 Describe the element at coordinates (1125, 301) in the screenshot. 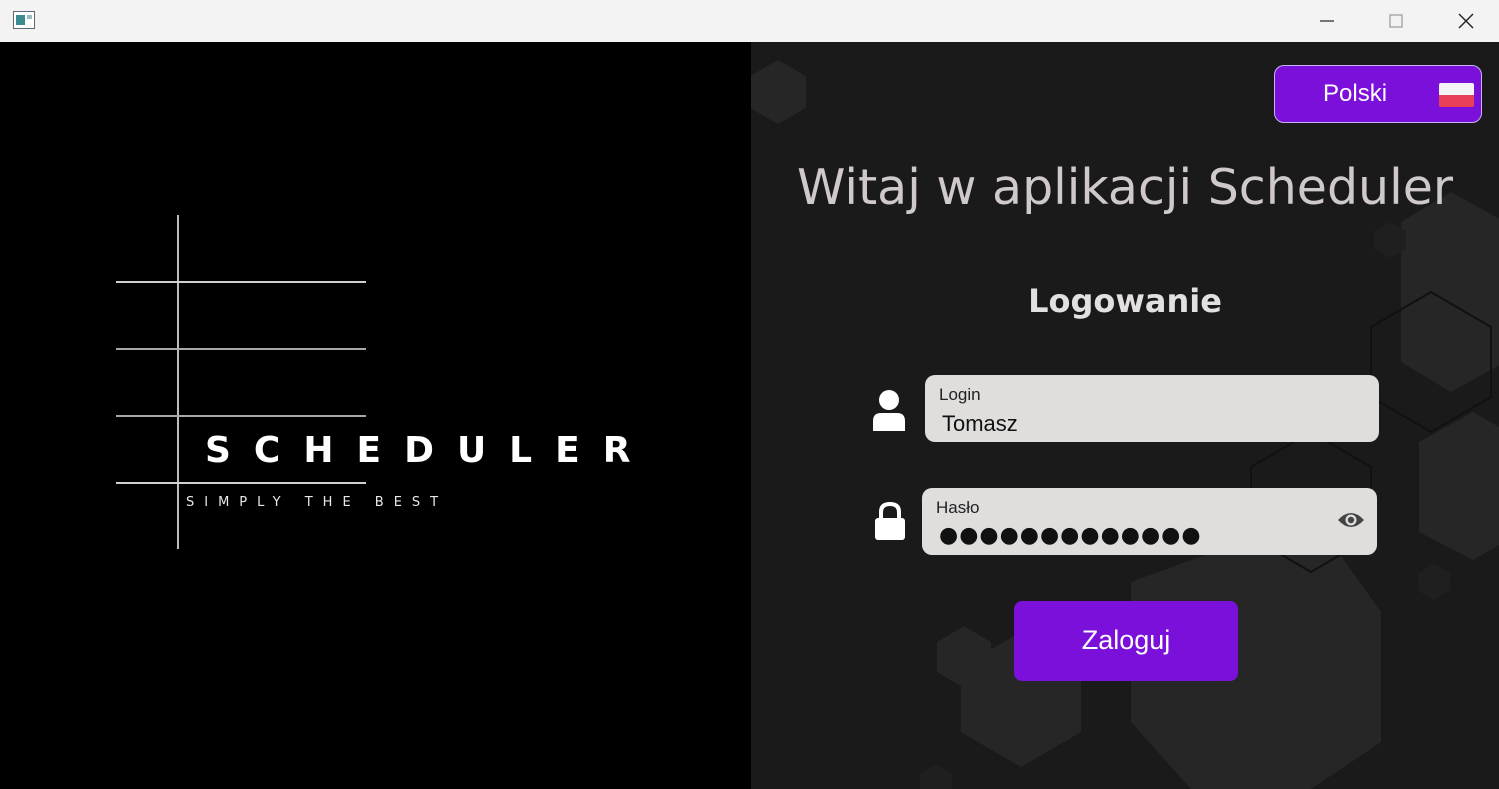

I see `login-section-title: Logowanie` at that location.